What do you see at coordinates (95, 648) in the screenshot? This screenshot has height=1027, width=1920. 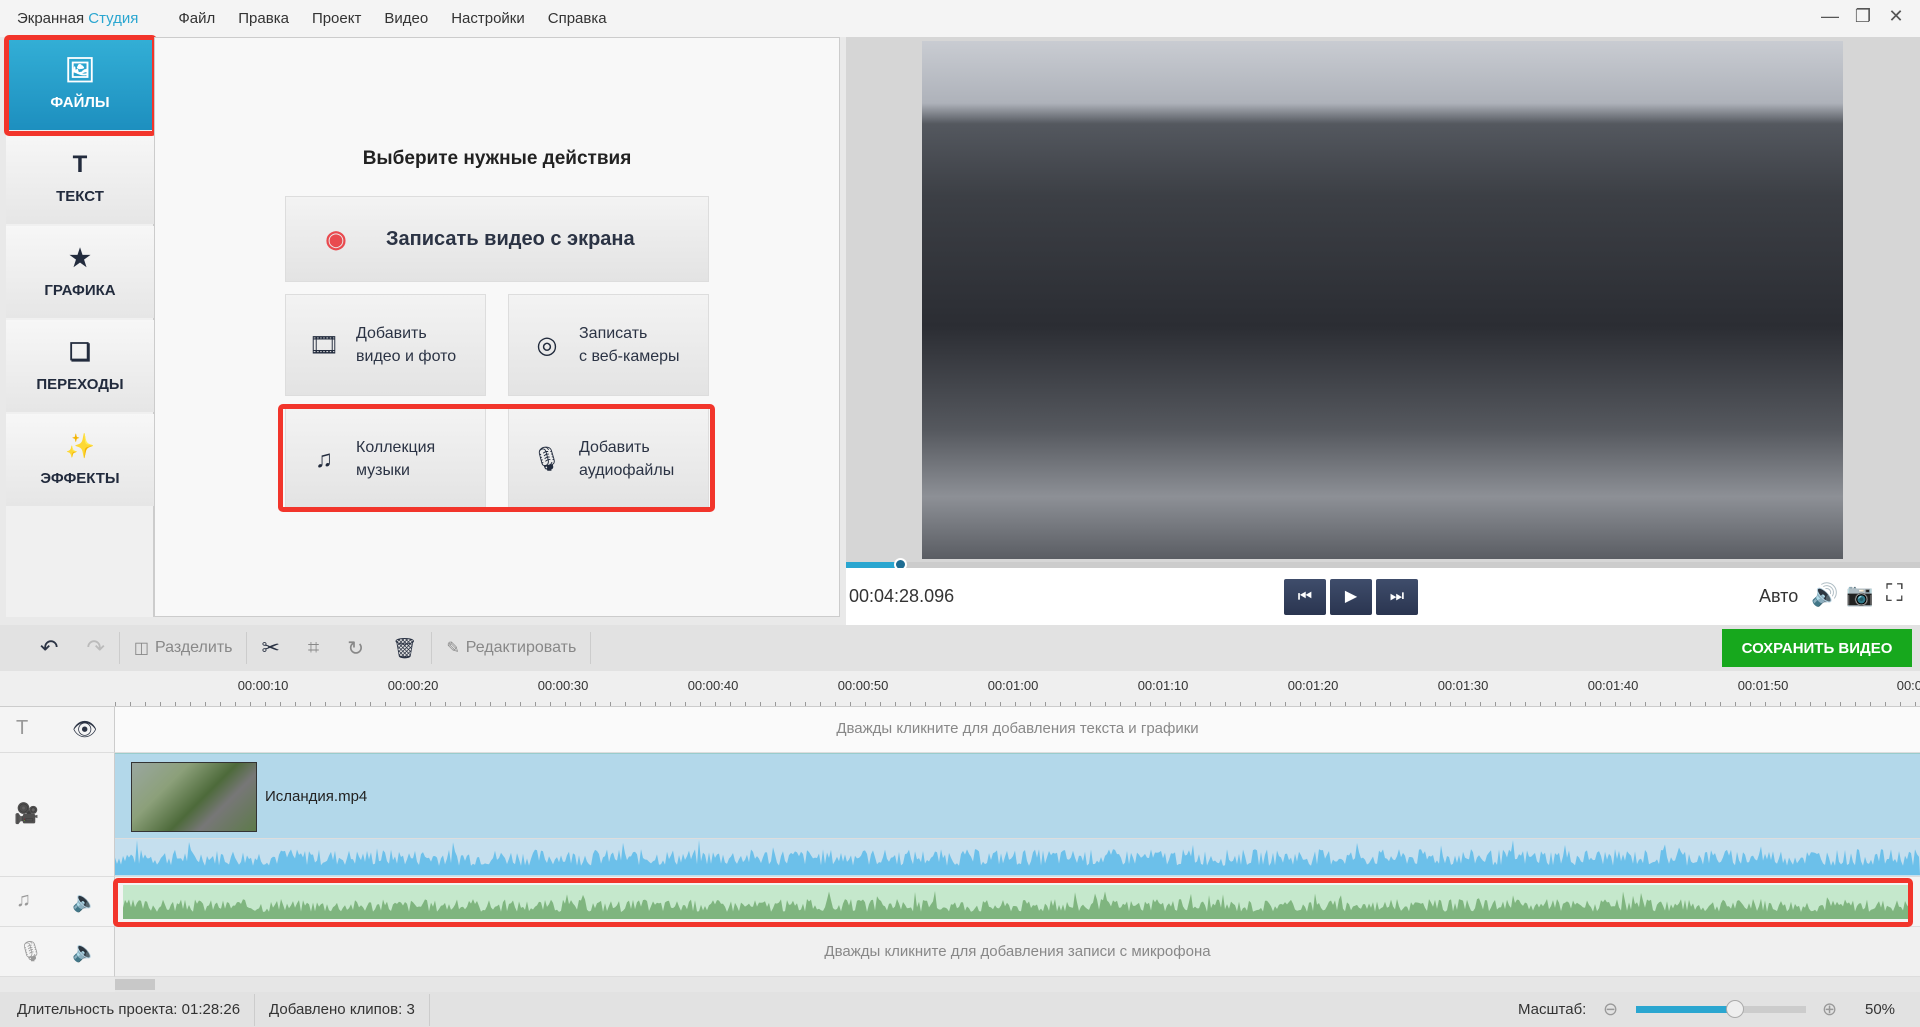 I see `redo-icon: ↷` at bounding box center [95, 648].